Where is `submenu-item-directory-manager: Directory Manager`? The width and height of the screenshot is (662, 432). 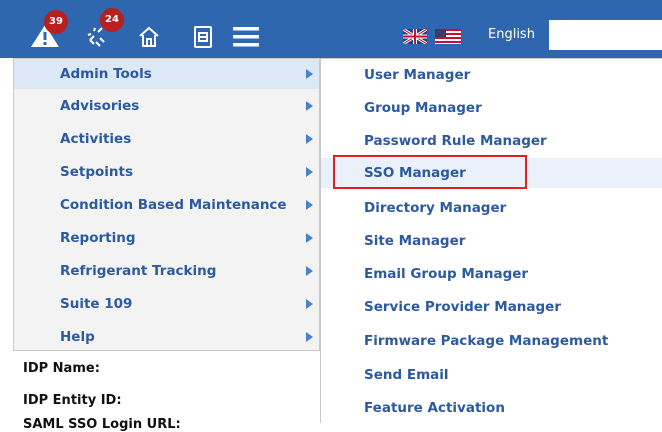 submenu-item-directory-manager: Directory Manager is located at coordinates (491, 208).